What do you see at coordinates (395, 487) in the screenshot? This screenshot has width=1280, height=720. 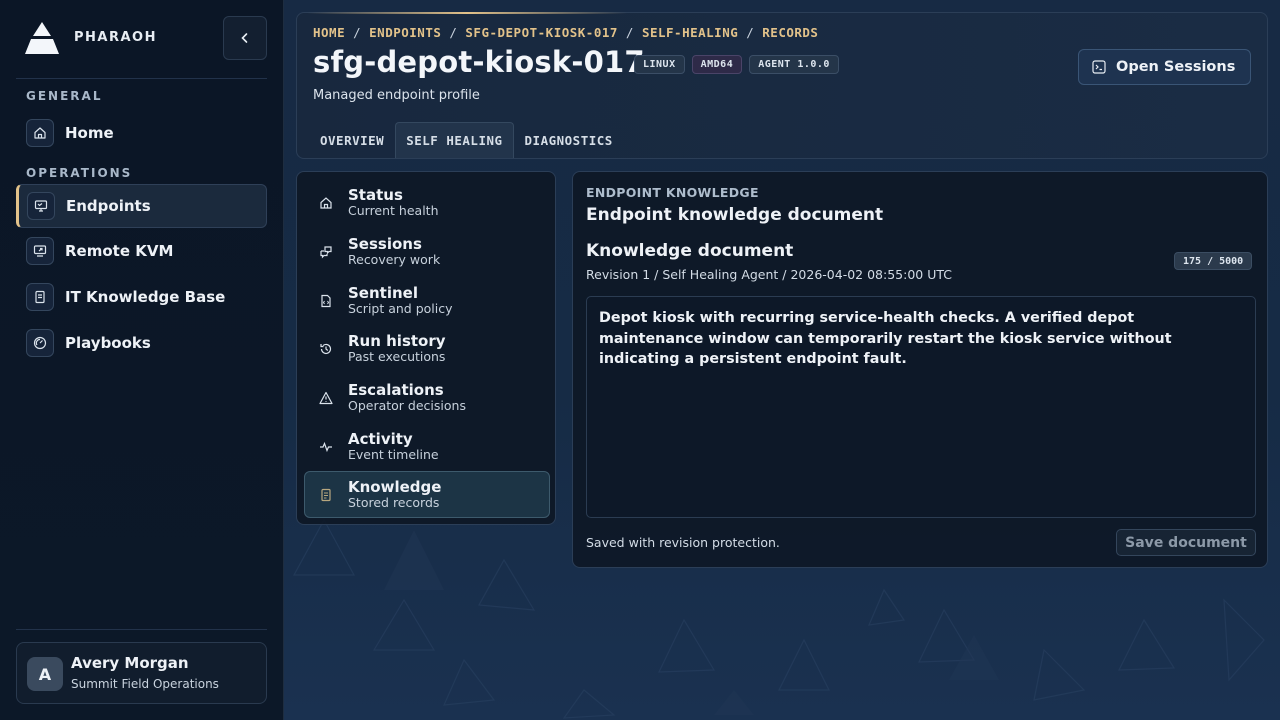 I see `menu-item-title: Knowledge` at bounding box center [395, 487].